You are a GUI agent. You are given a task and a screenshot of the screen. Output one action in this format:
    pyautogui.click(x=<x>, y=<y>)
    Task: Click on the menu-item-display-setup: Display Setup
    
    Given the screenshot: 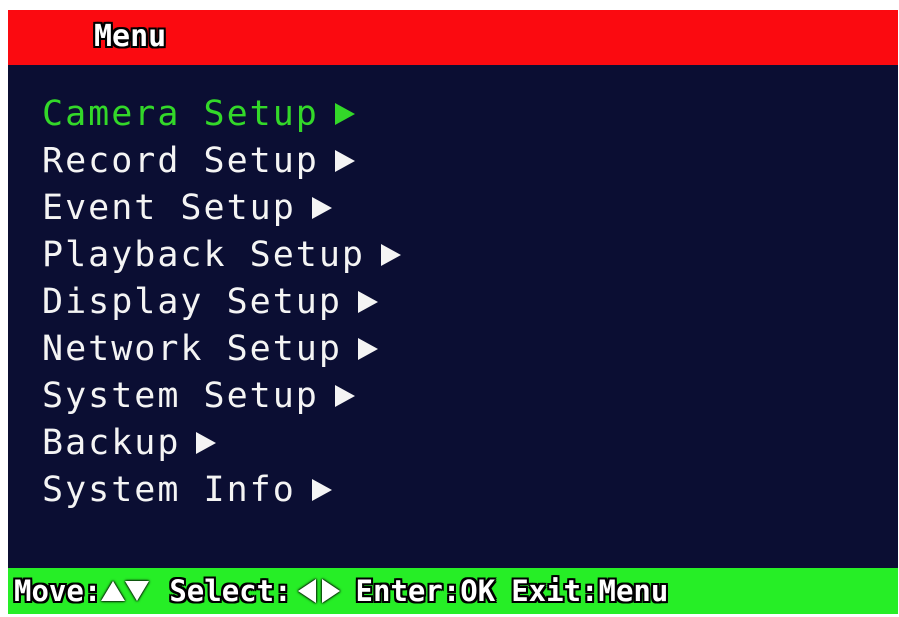 What is the action you would take?
    pyautogui.click(x=221, y=301)
    